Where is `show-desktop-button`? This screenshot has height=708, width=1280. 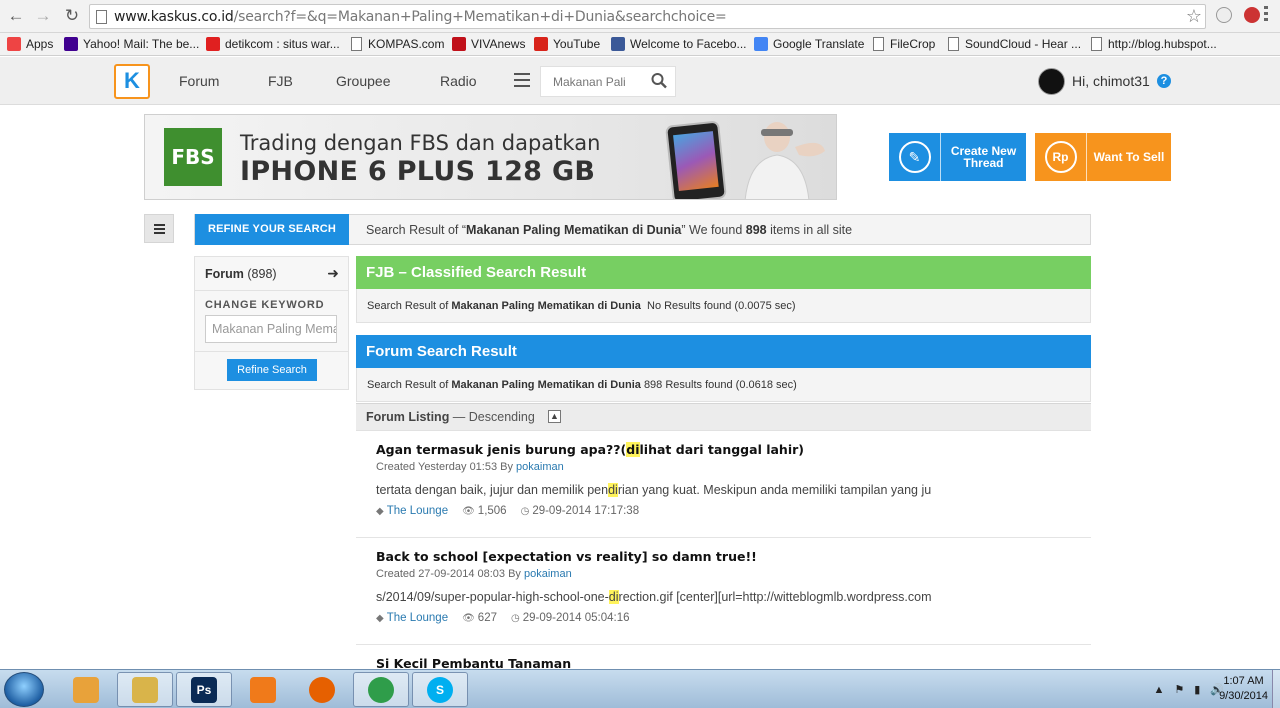
show-desktop-button is located at coordinates (1276, 689).